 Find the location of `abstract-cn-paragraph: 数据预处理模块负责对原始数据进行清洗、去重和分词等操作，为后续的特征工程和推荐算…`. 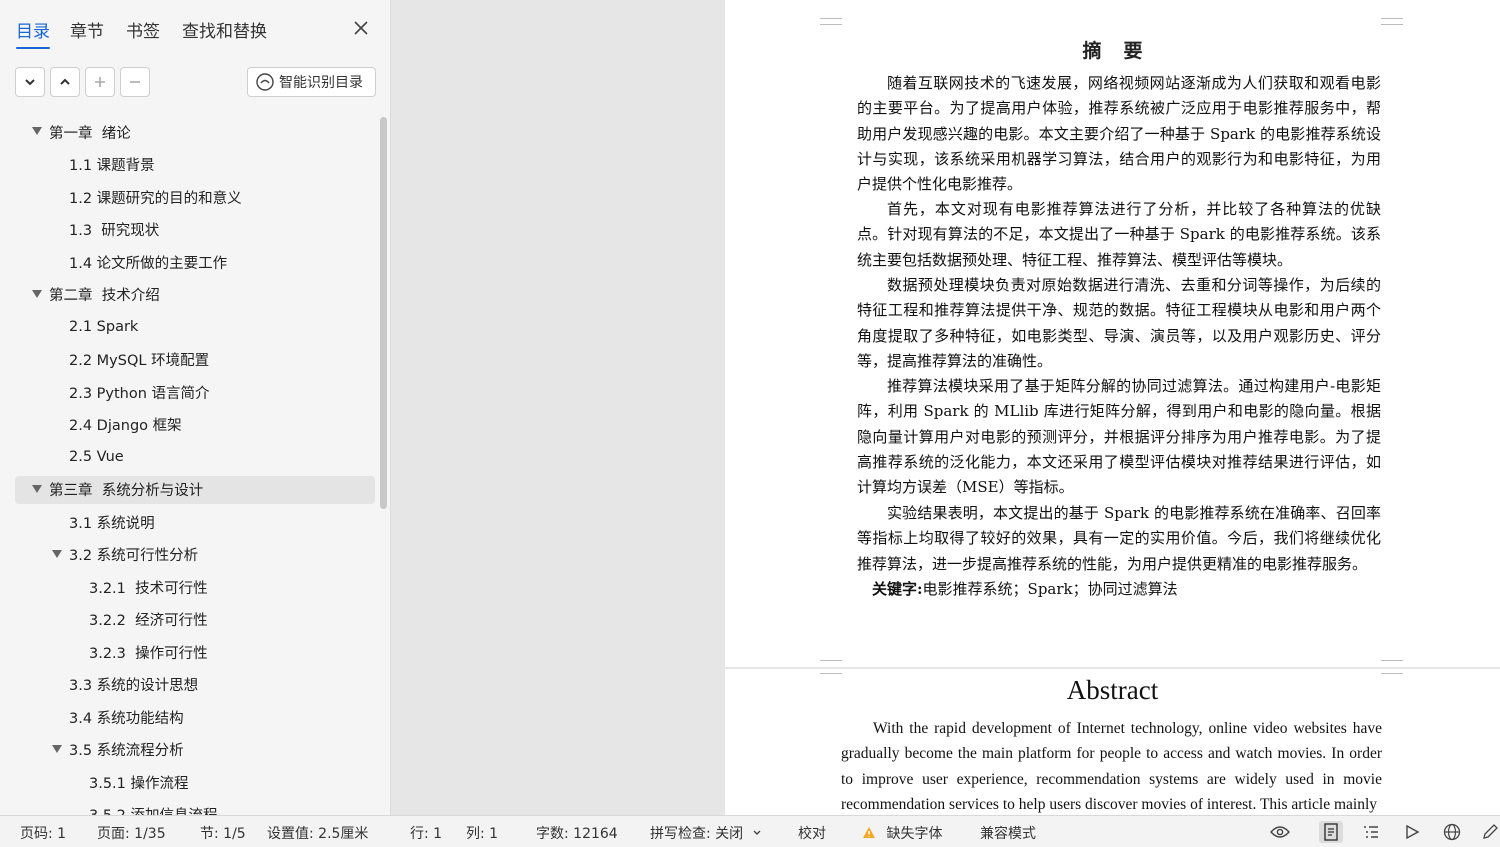

abstract-cn-paragraph: 数据预处理模块负责对原始数据进行清洗、去重和分词等操作，为后续的特征工程和推荐算… is located at coordinates (1119, 323).